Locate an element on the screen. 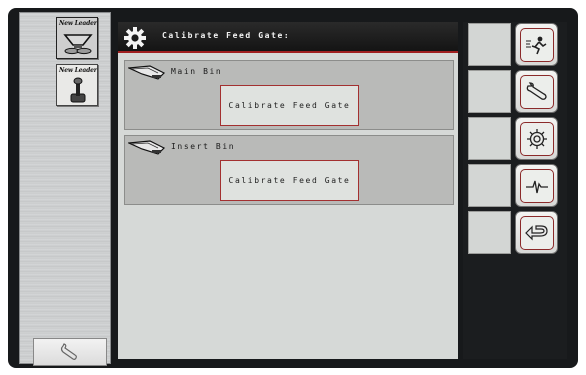 This screenshot has width=586, height=375. bin-panel-insert: Insert Bin Calibrate Feed Gate is located at coordinates (289, 170).